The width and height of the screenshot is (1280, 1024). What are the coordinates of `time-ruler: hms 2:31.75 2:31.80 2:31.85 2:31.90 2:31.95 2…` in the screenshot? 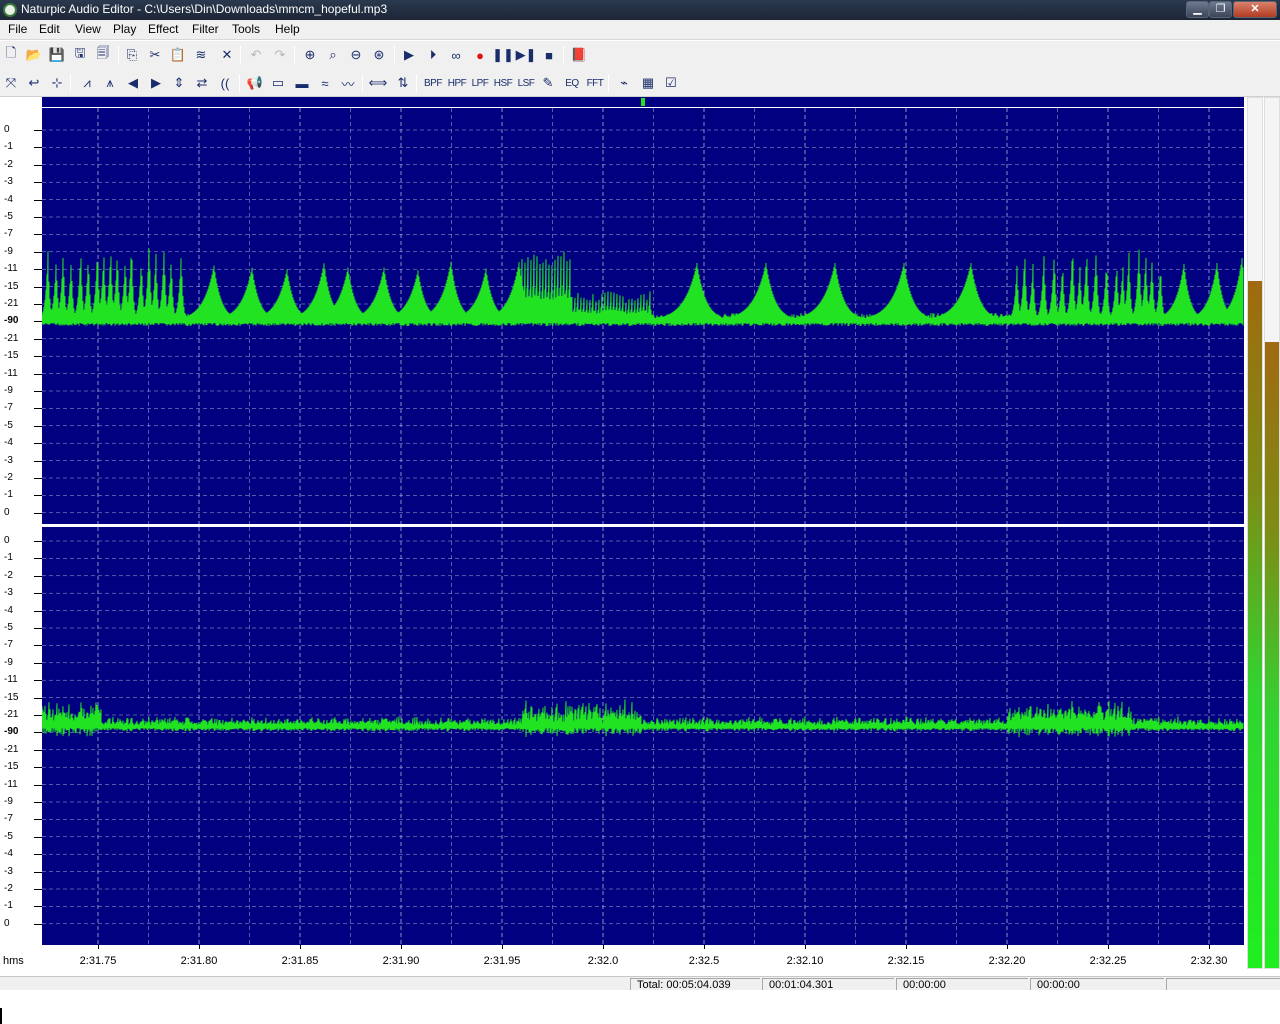 It's located at (622, 960).